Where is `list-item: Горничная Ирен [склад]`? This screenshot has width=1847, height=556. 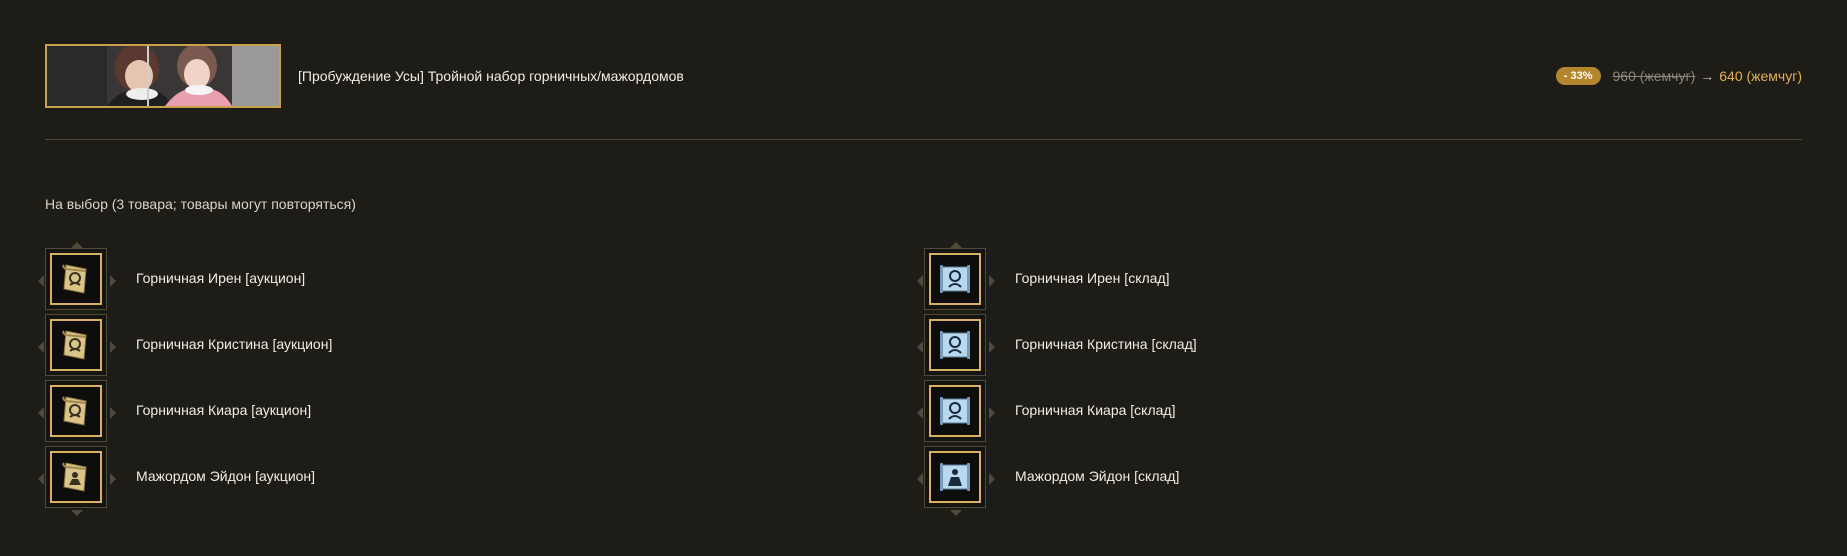 list-item: Горничная Ирен [склад] is located at coordinates (1120, 278).